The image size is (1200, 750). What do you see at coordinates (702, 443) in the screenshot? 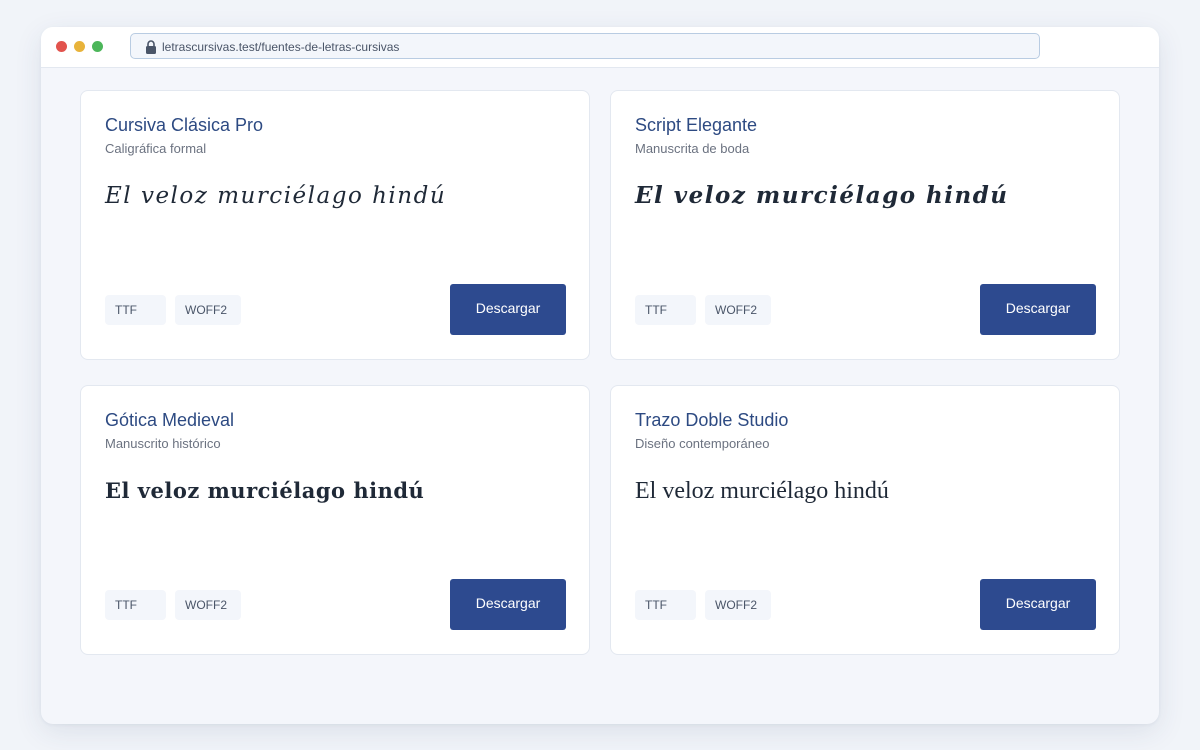
I see `font-category: Diseño contemporáneo` at bounding box center [702, 443].